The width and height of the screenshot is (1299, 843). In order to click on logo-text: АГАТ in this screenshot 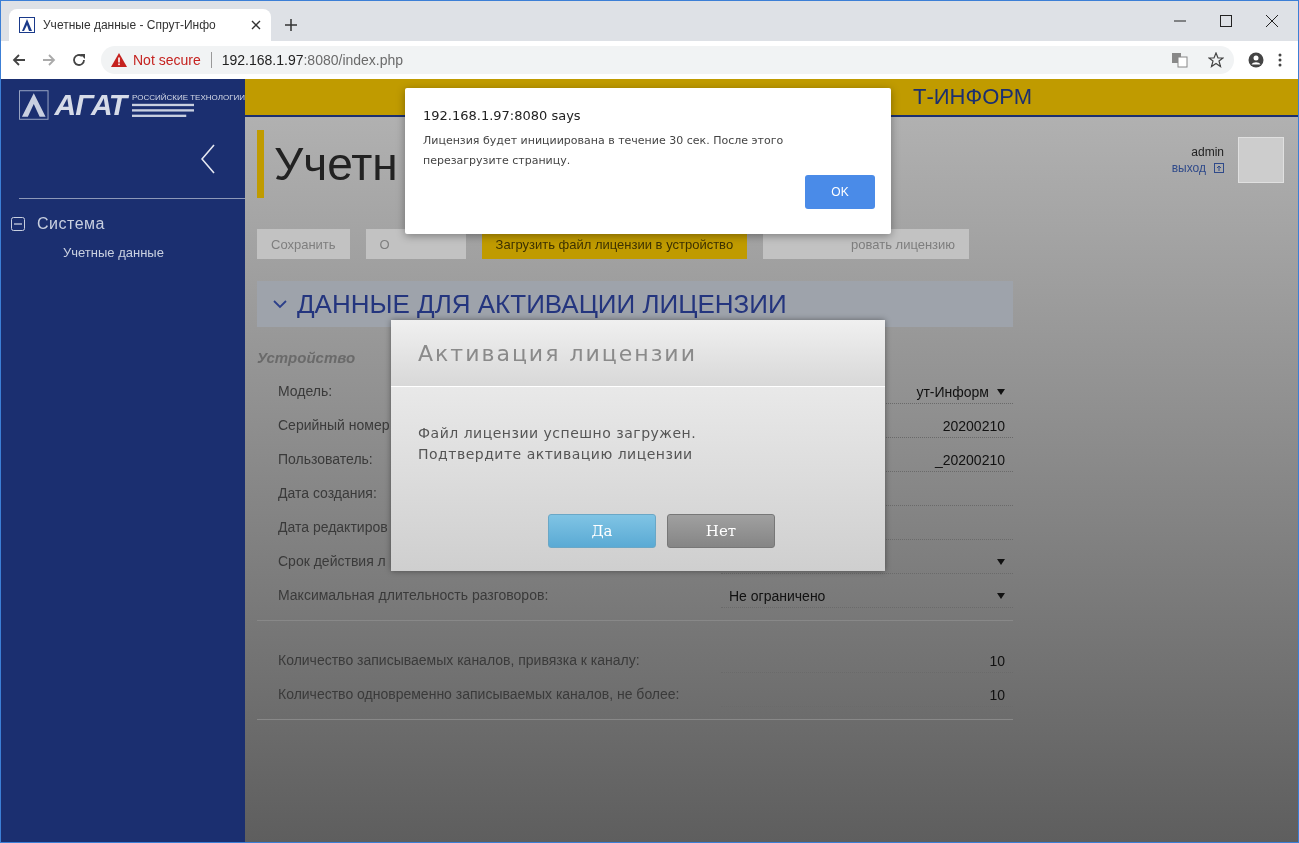, I will do `click(90, 105)`.